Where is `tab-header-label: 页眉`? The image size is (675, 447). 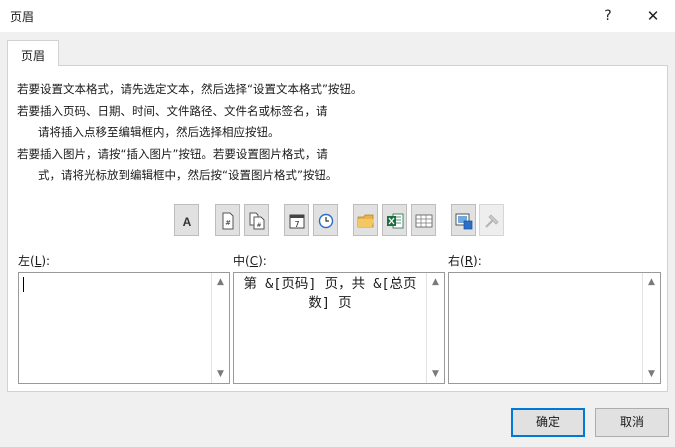 tab-header-label: 页眉 is located at coordinates (32, 56).